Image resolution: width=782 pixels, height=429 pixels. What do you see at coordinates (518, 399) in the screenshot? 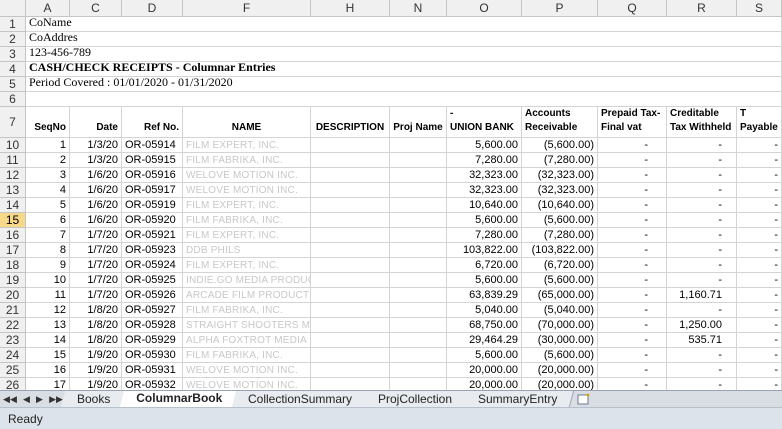
I see `tab-summaryentry: SummaryEntry` at bounding box center [518, 399].